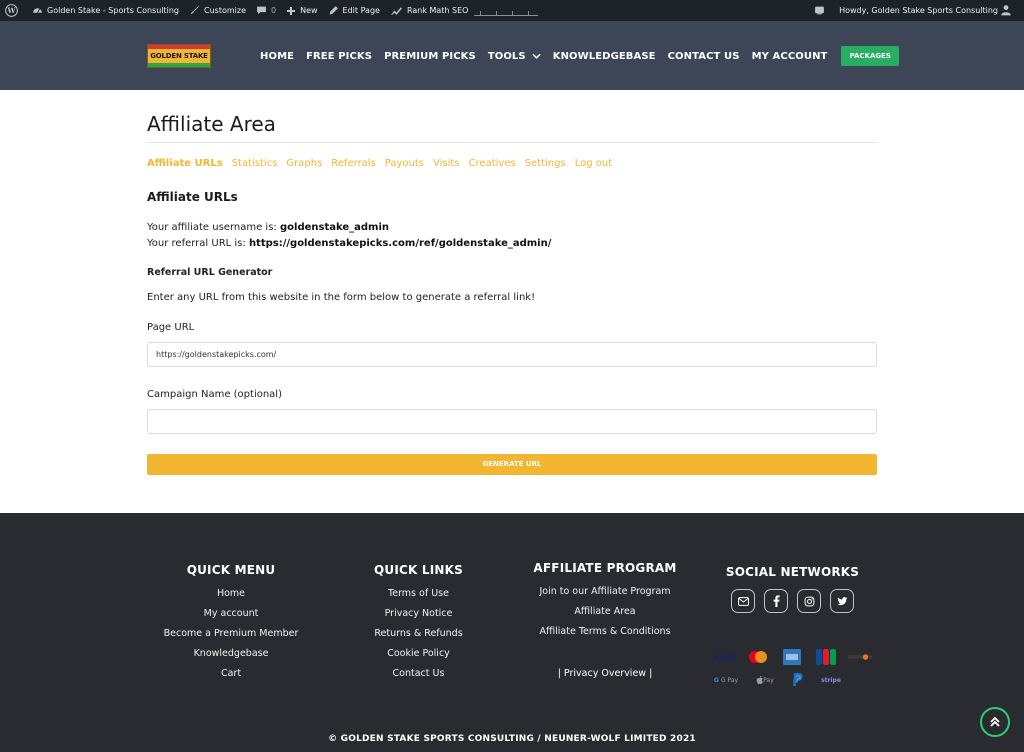 Image resolution: width=1024 pixels, height=752 pixels. What do you see at coordinates (506, 56) in the screenshot?
I see `nav-tools-label: TOOLS` at bounding box center [506, 56].